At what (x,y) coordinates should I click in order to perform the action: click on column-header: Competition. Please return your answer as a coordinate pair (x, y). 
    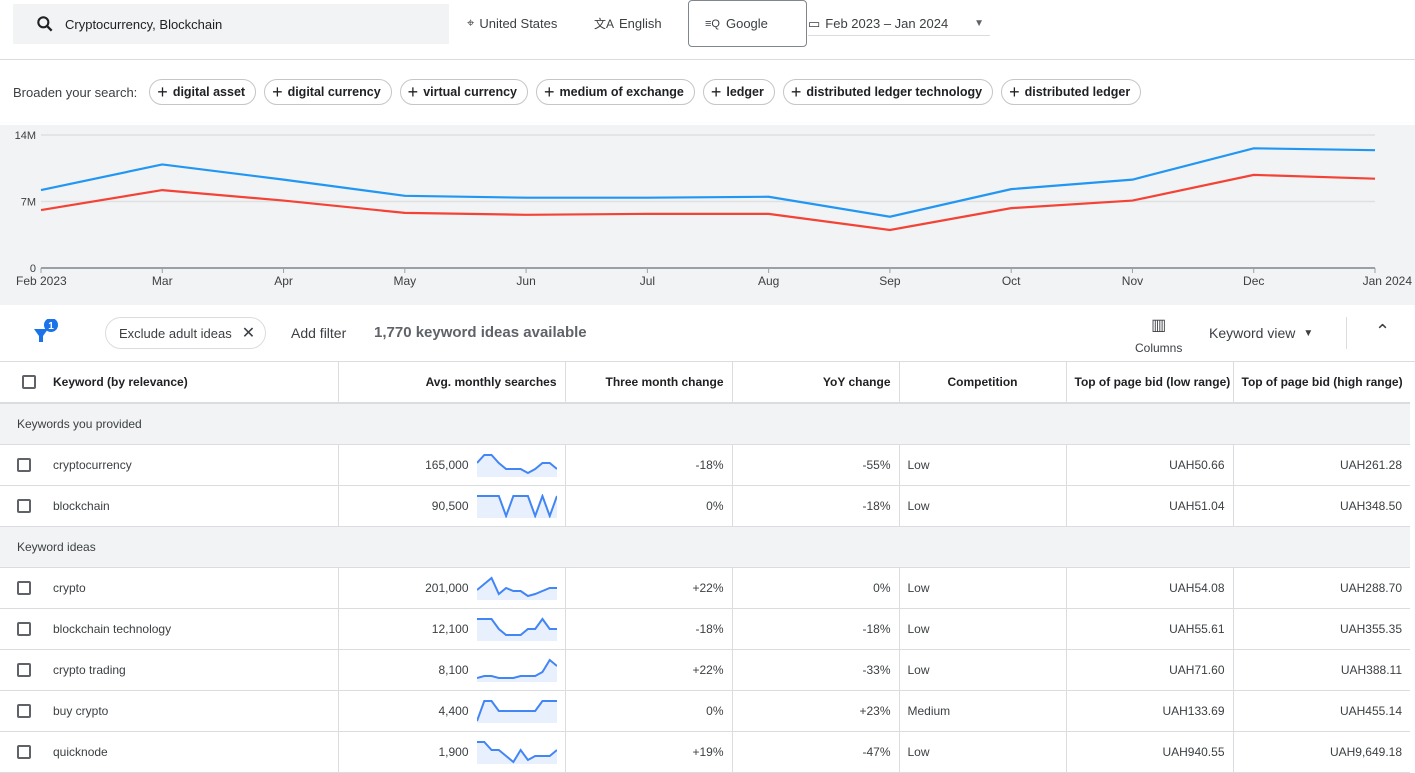
    Looking at the image, I should click on (982, 383).